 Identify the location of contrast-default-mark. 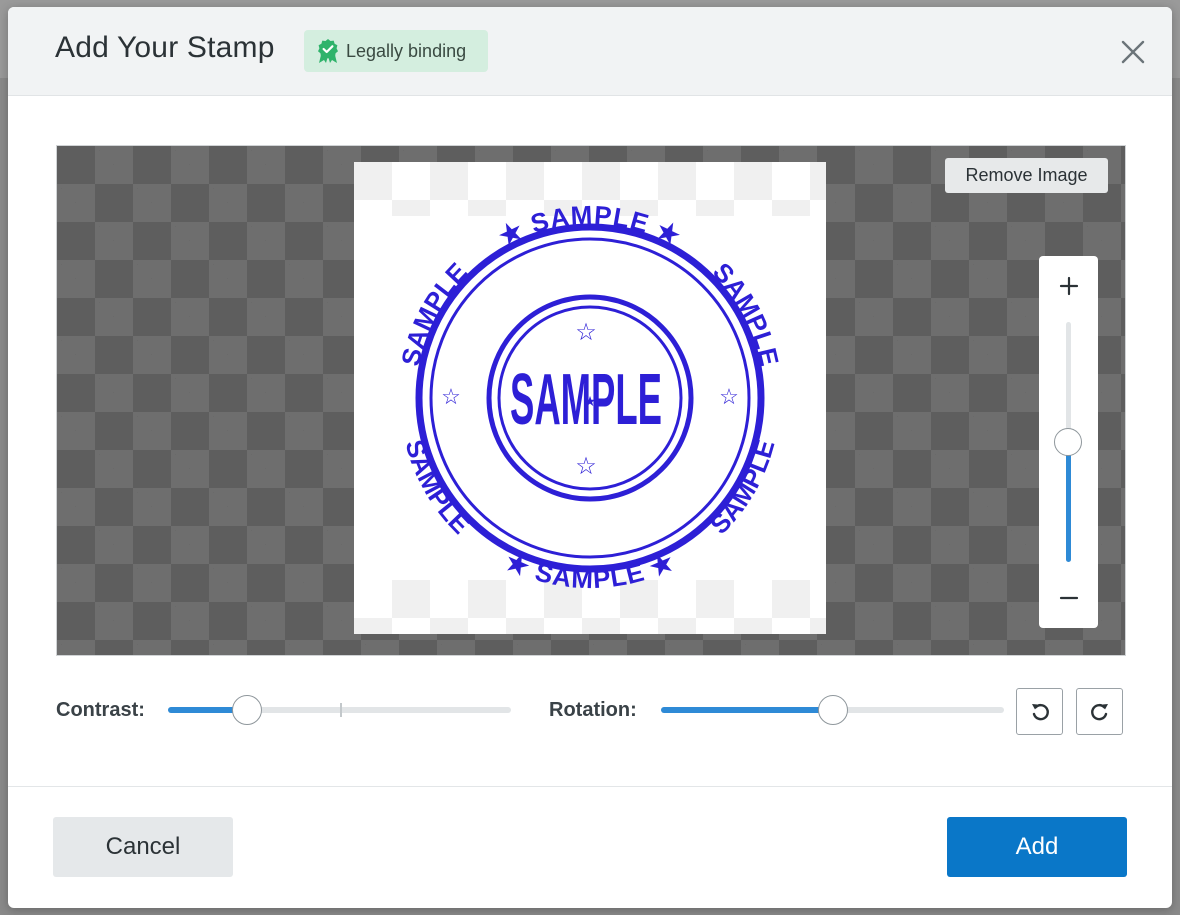
(341, 710).